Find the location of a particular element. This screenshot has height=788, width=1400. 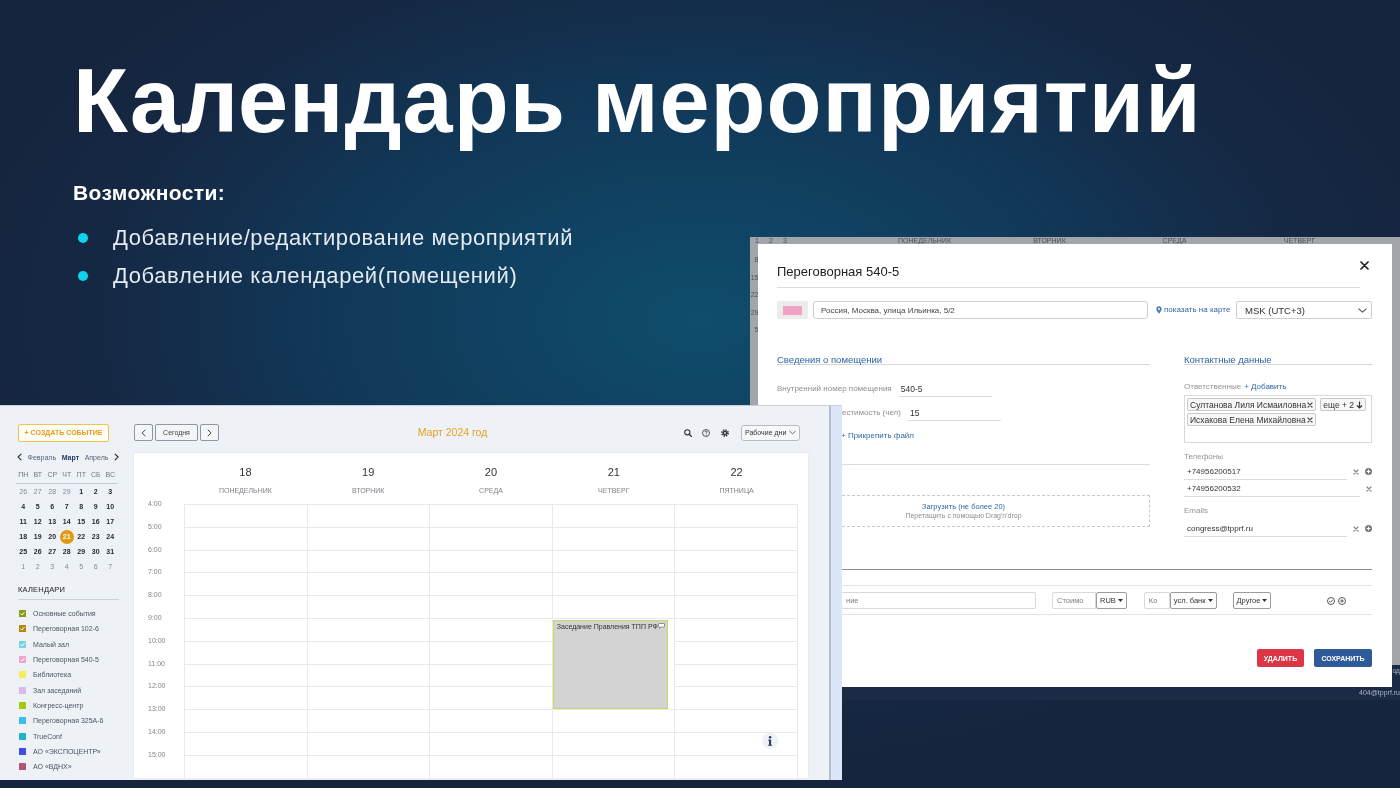

field-label: естимость (чел) is located at coordinates (871, 413).